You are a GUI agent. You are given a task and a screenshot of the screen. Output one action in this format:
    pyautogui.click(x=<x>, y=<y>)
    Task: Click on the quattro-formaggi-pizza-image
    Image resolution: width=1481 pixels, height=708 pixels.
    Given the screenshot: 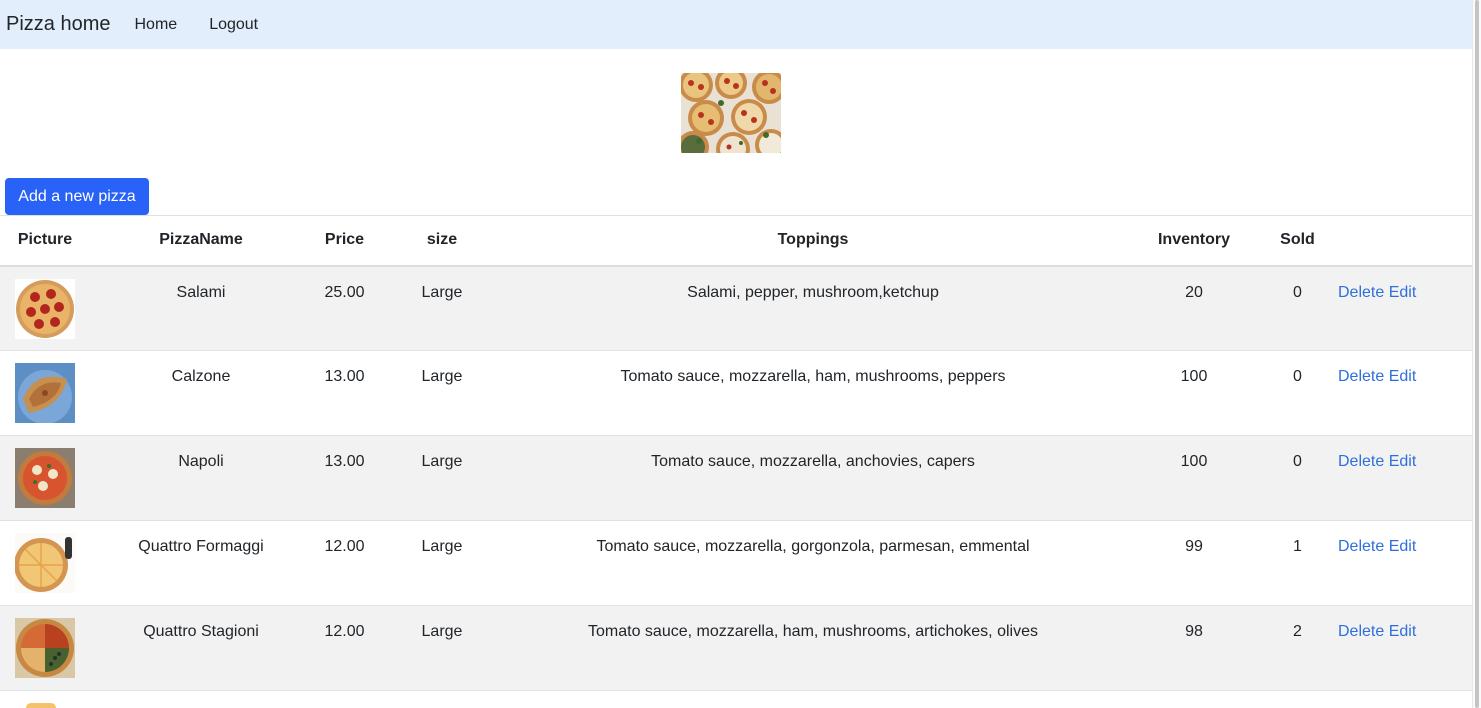 What is the action you would take?
    pyautogui.click(x=45, y=563)
    